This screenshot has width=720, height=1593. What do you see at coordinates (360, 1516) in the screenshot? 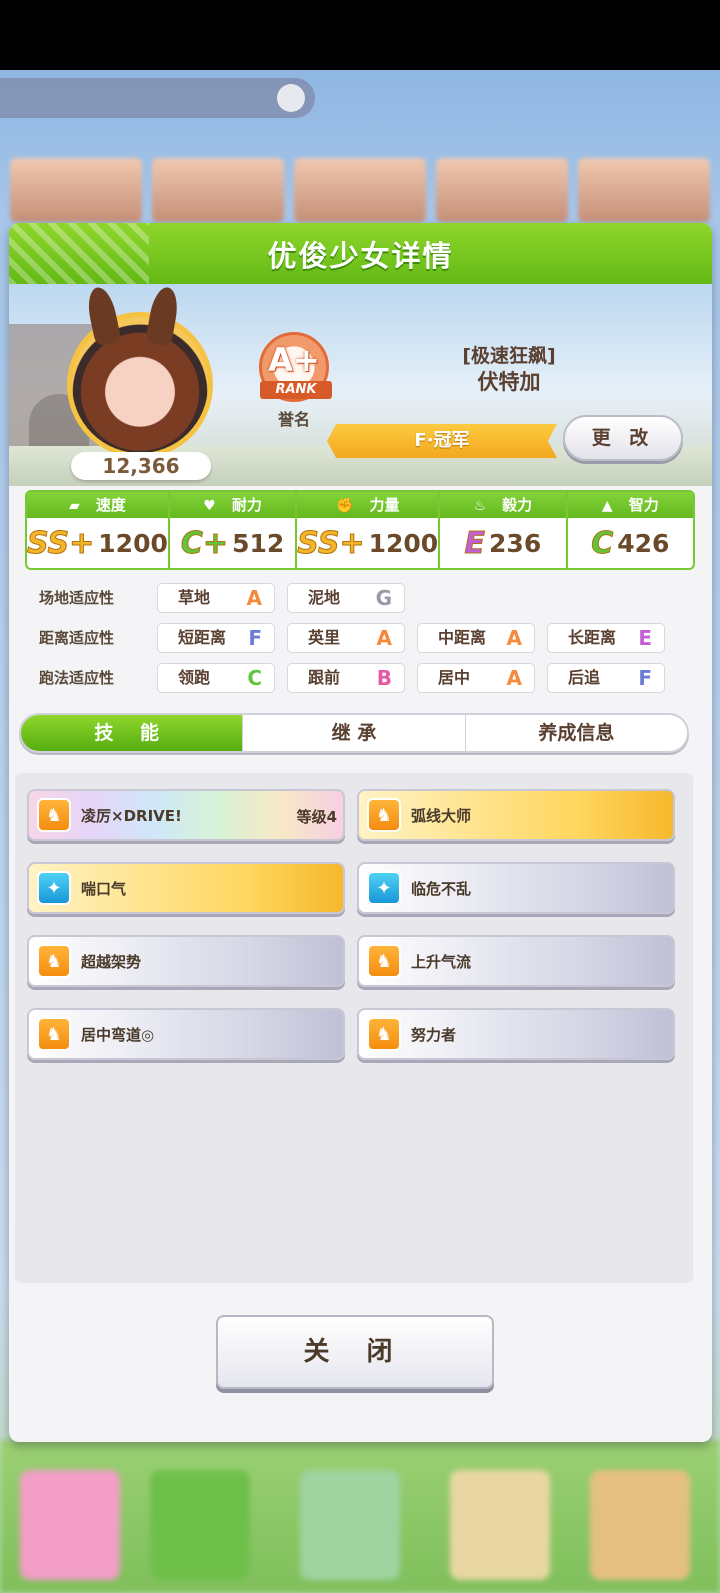
I see `background-menu` at bounding box center [360, 1516].